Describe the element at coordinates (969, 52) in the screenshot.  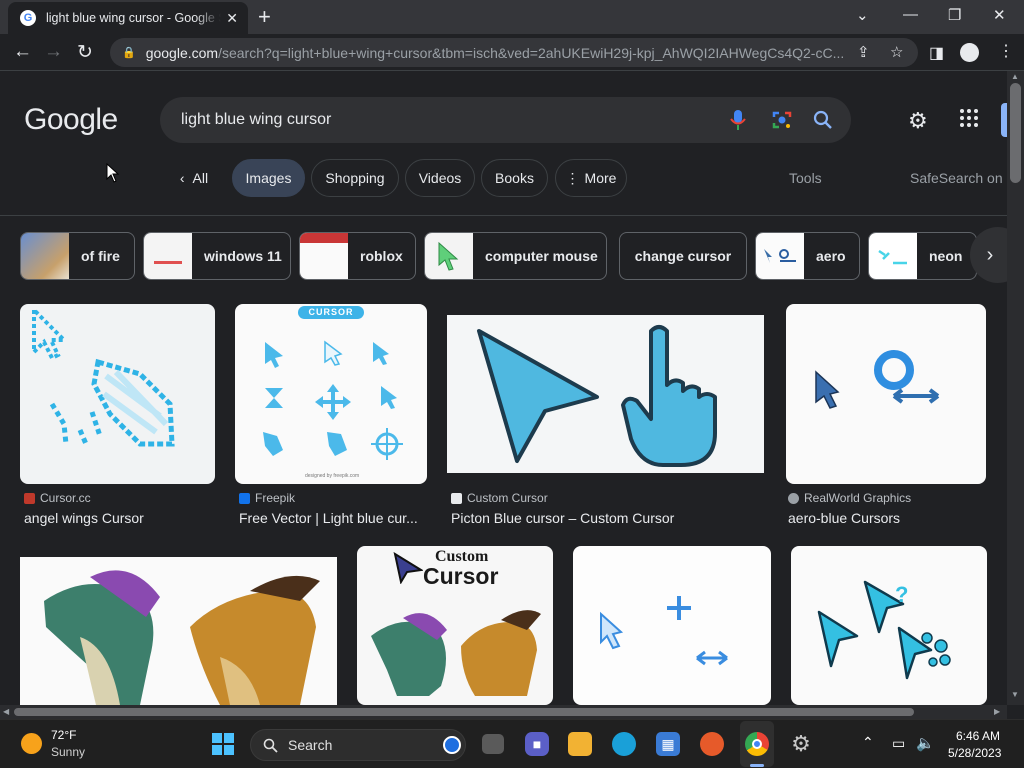
I see `profile-icon` at that location.